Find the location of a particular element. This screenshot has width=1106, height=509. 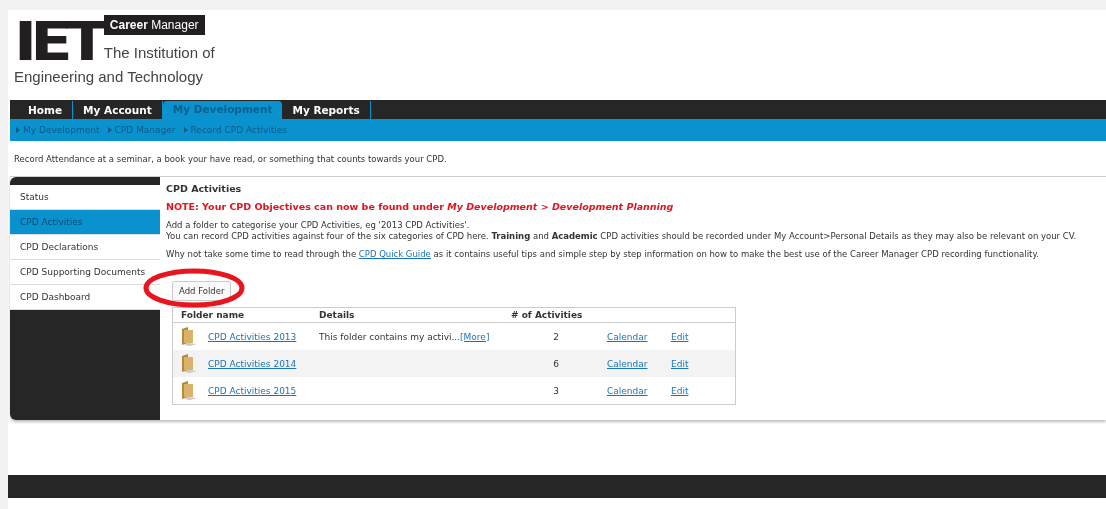

guide-link: CPD Quick Guide is located at coordinates (394, 254).